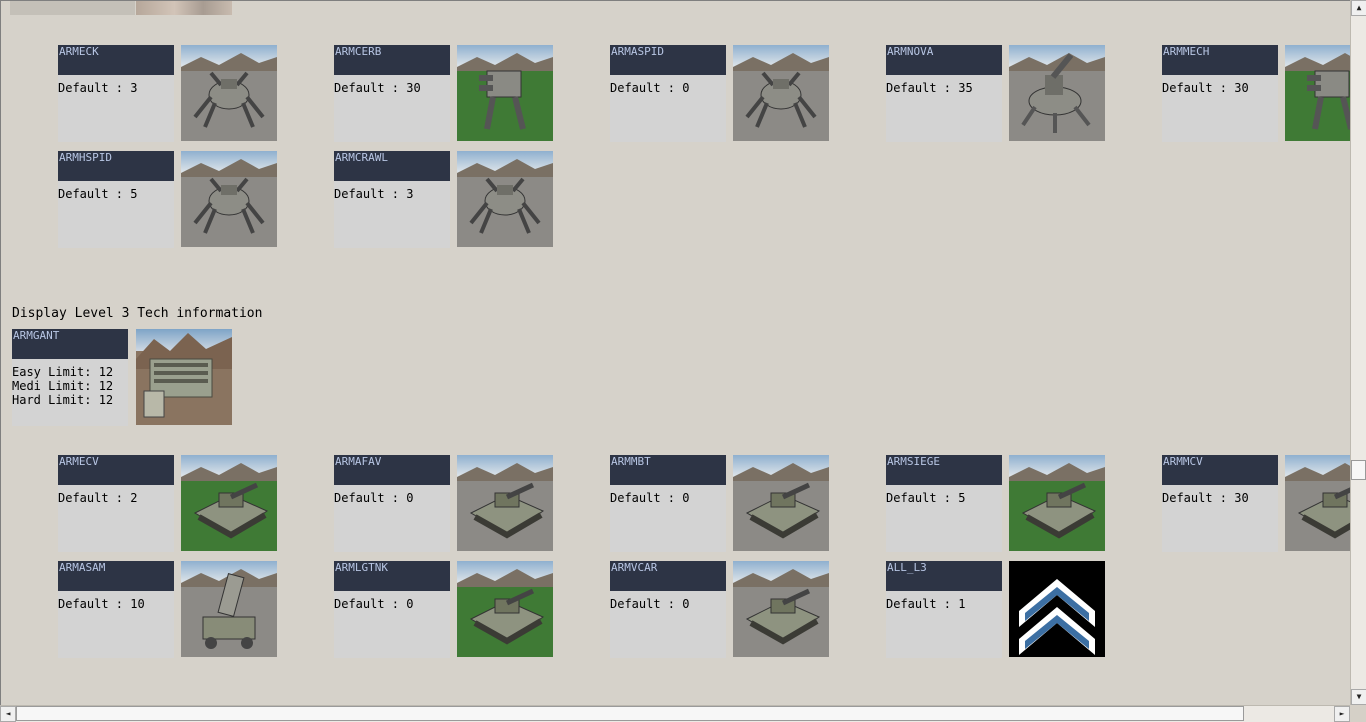 The height and width of the screenshot is (722, 1366). I want to click on missile-unit-image, so click(229, 609).